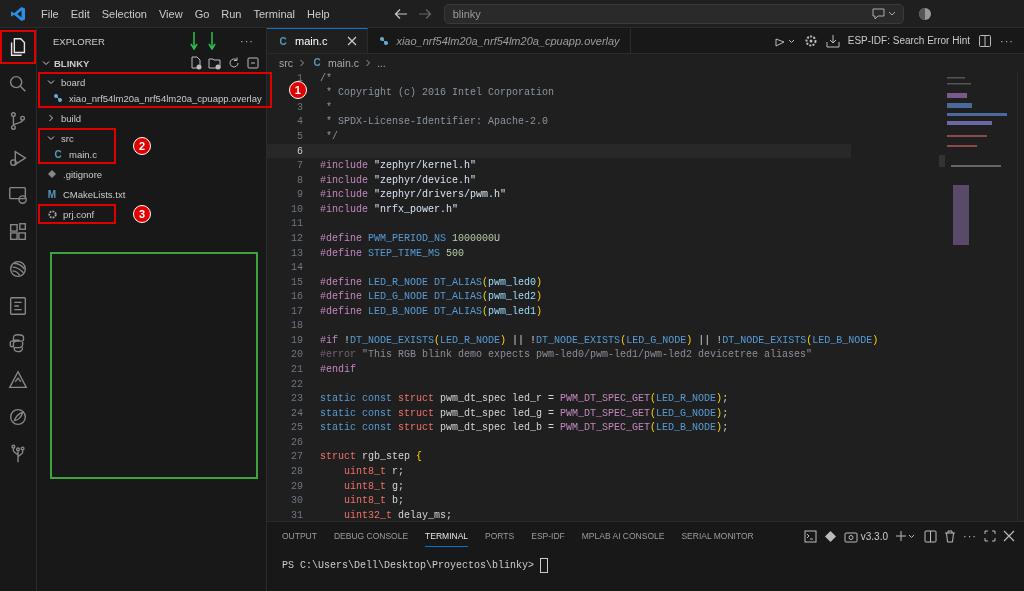 The width and height of the screenshot is (1024, 591). I want to click on line-number: 28, so click(297, 471).